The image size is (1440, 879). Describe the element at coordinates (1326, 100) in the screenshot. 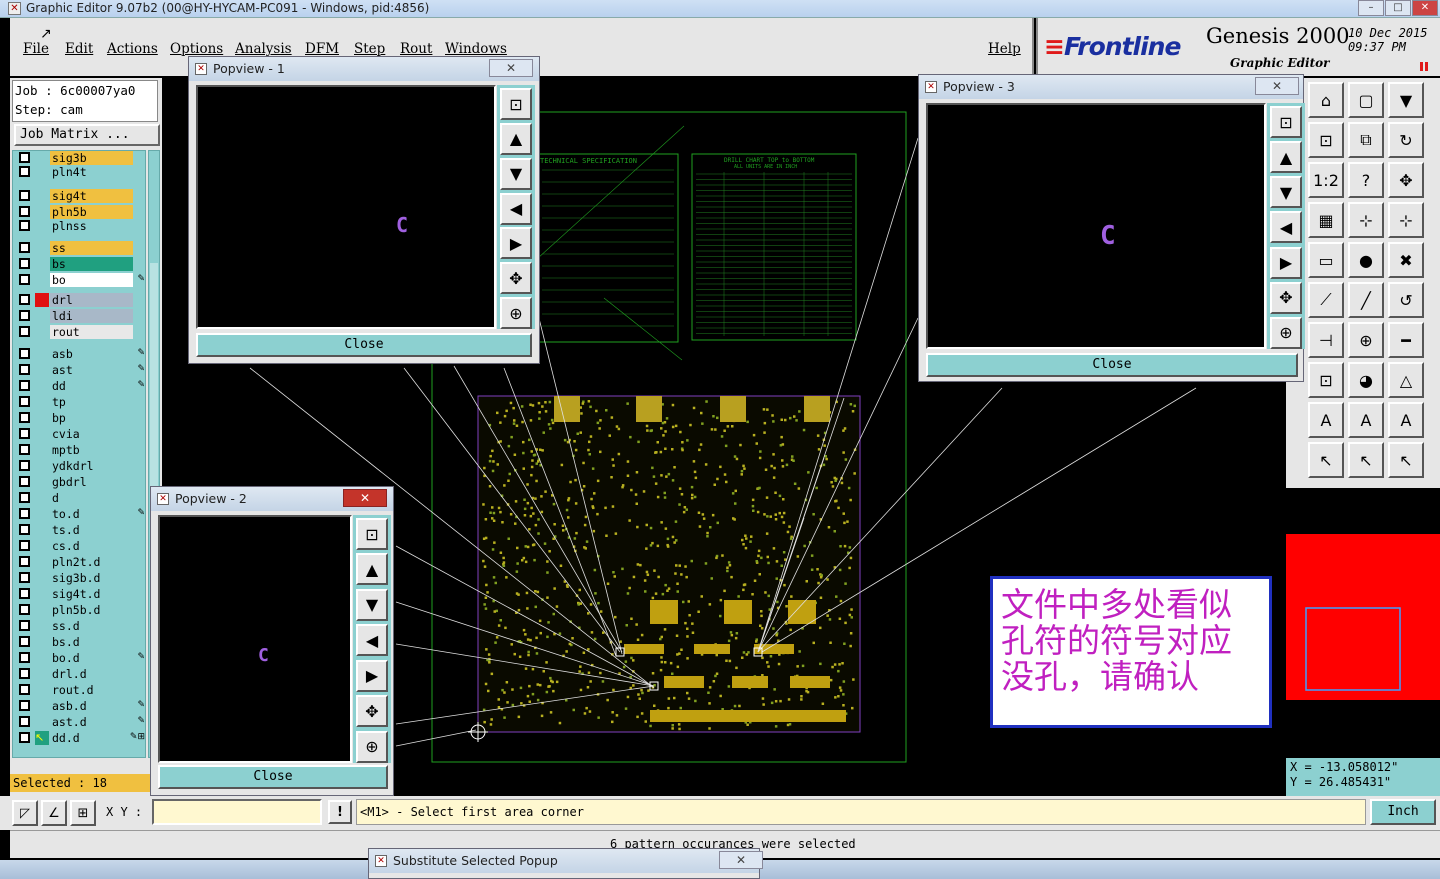

I see `home-icon: ⌂` at that location.